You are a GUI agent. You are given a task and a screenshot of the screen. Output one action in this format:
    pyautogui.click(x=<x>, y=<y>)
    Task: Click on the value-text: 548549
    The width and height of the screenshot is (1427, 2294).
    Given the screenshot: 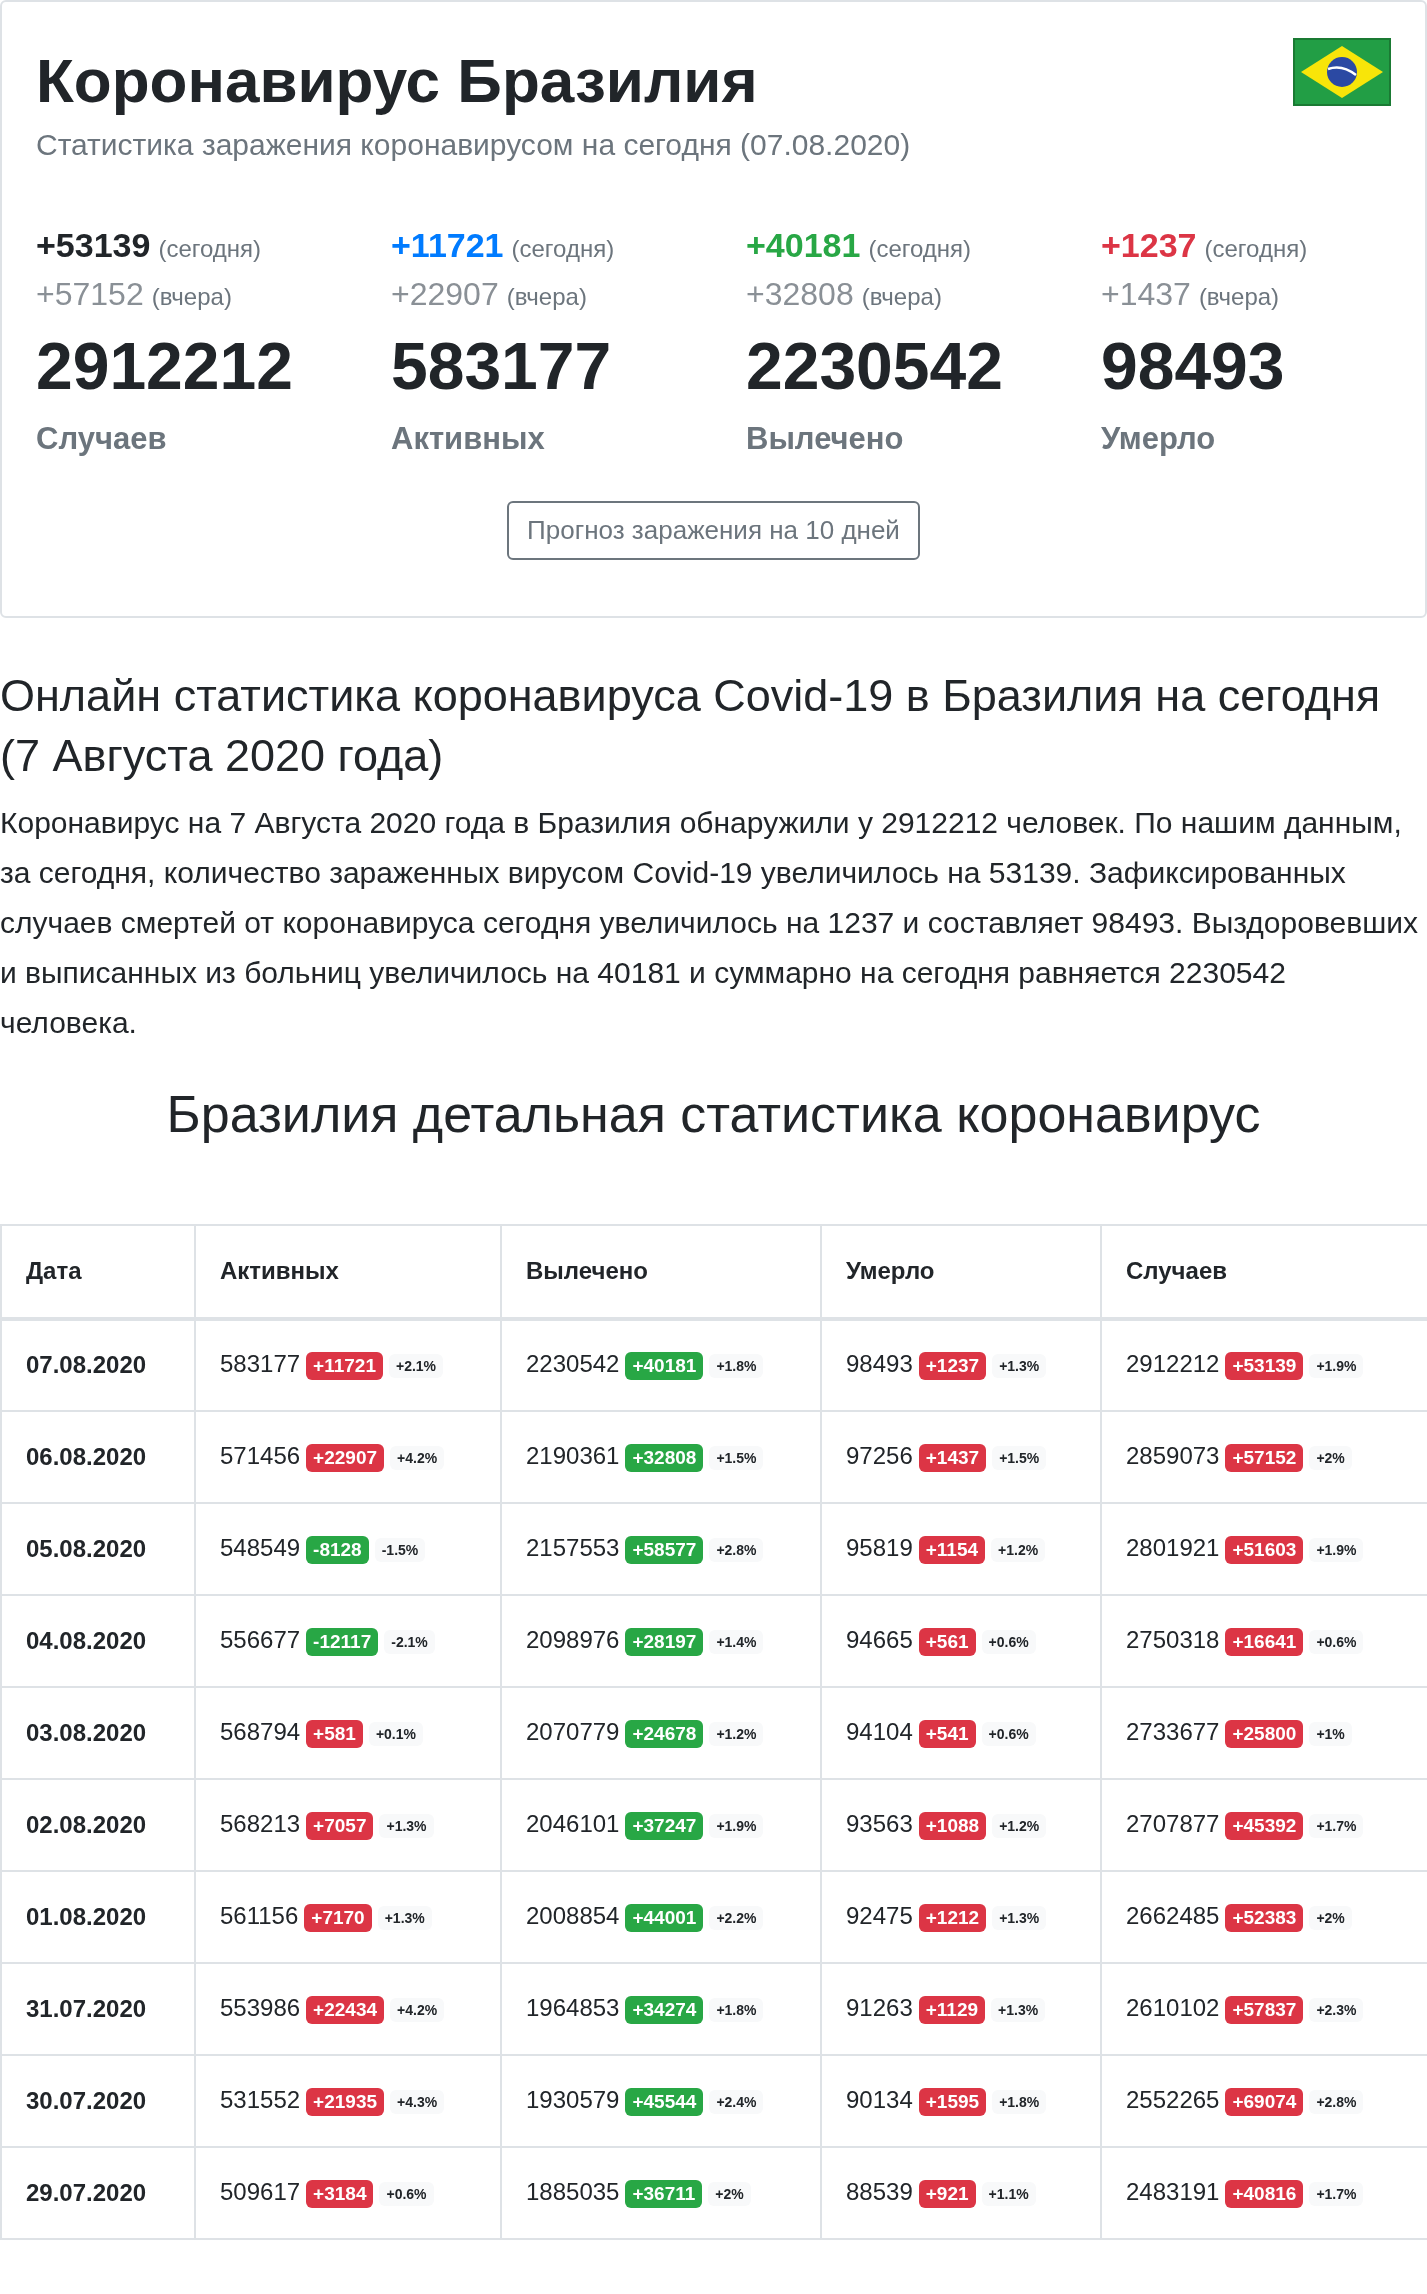 What is the action you would take?
    pyautogui.click(x=260, y=1547)
    